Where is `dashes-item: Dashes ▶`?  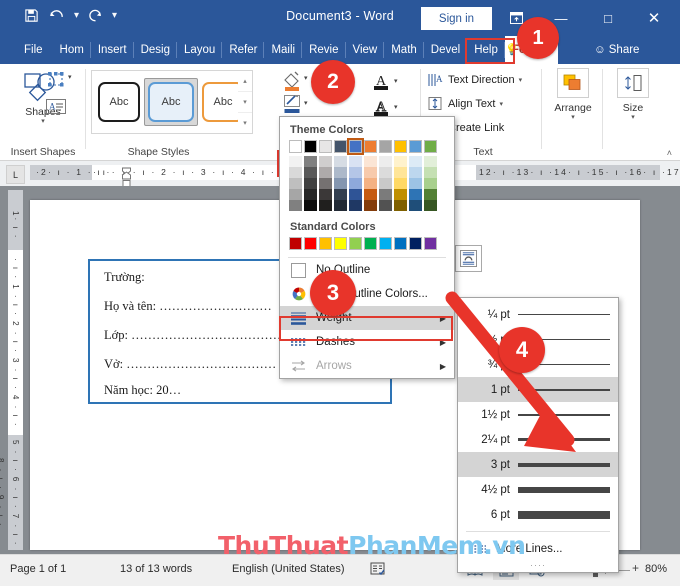 dashes-item: Dashes ▶ is located at coordinates (367, 342).